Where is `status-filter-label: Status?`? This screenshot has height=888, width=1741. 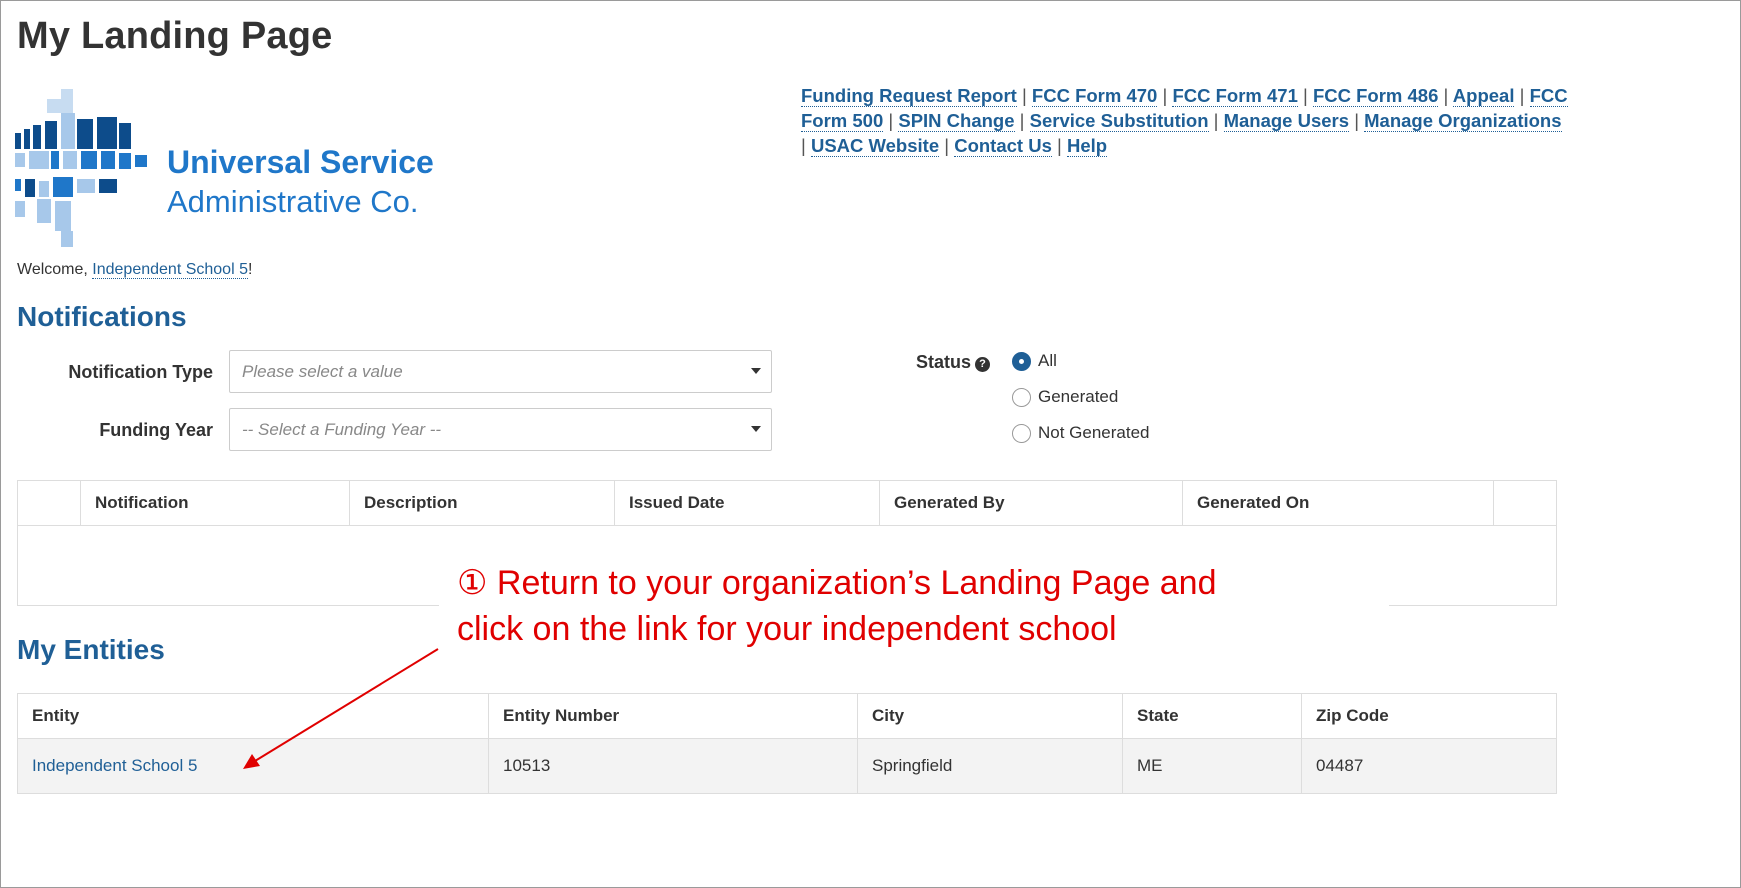 status-filter-label: Status? is located at coordinates (953, 362).